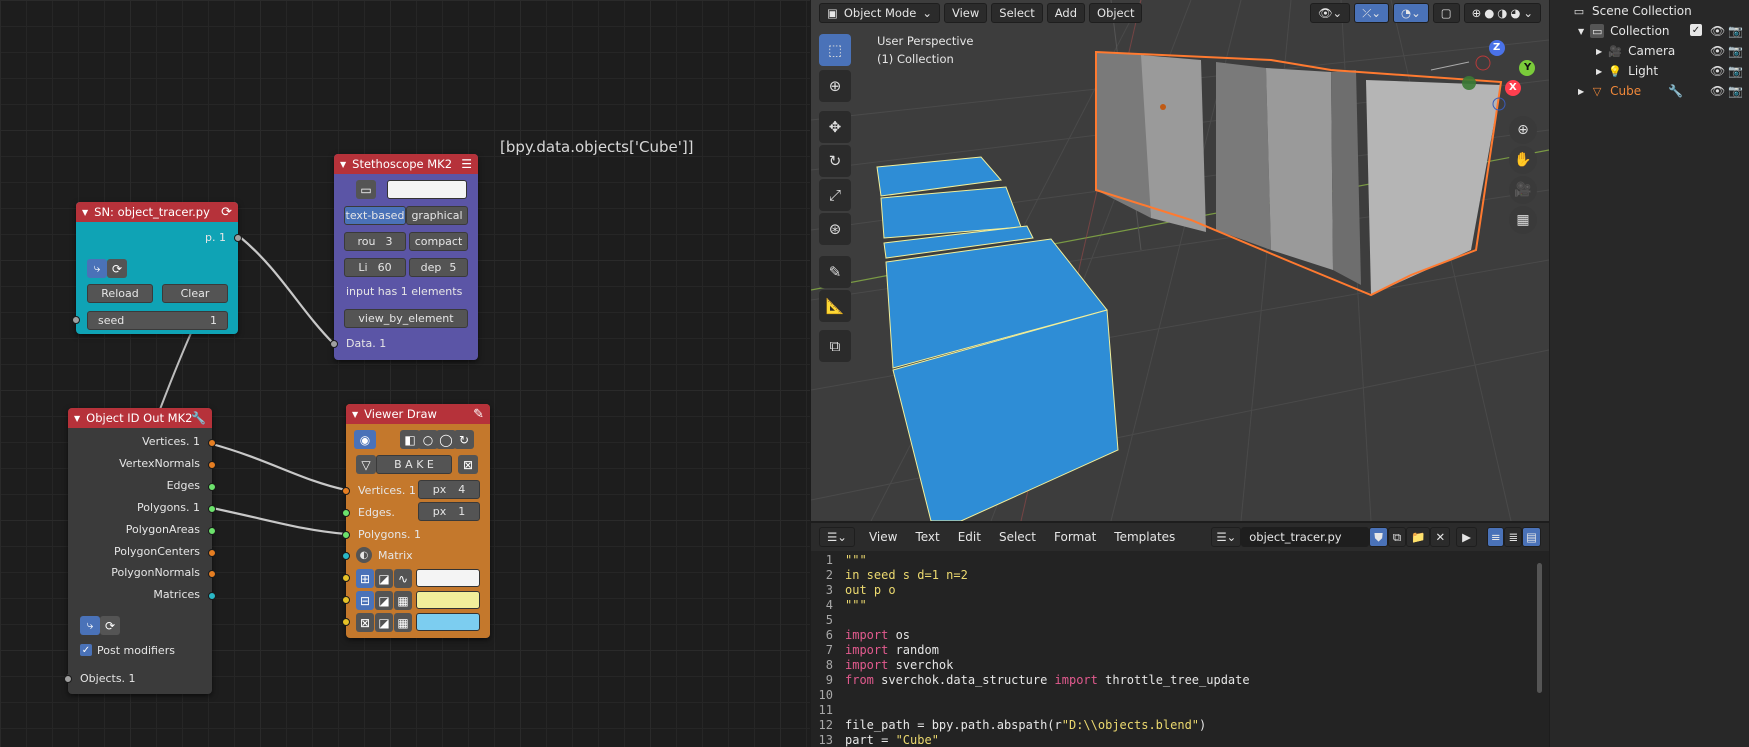 This screenshot has height=747, width=1749. Describe the element at coordinates (1515, 13) in the screenshot. I see `rendered-icon: ◕` at that location.